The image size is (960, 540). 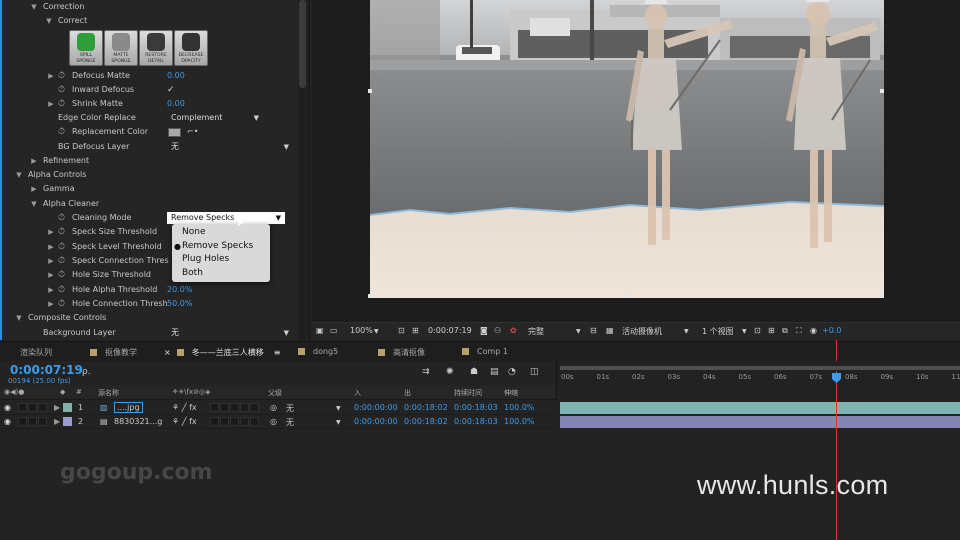 What do you see at coordinates (273, 421) in the screenshot?
I see `parent-pickwhip-icon: ◎` at bounding box center [273, 421].